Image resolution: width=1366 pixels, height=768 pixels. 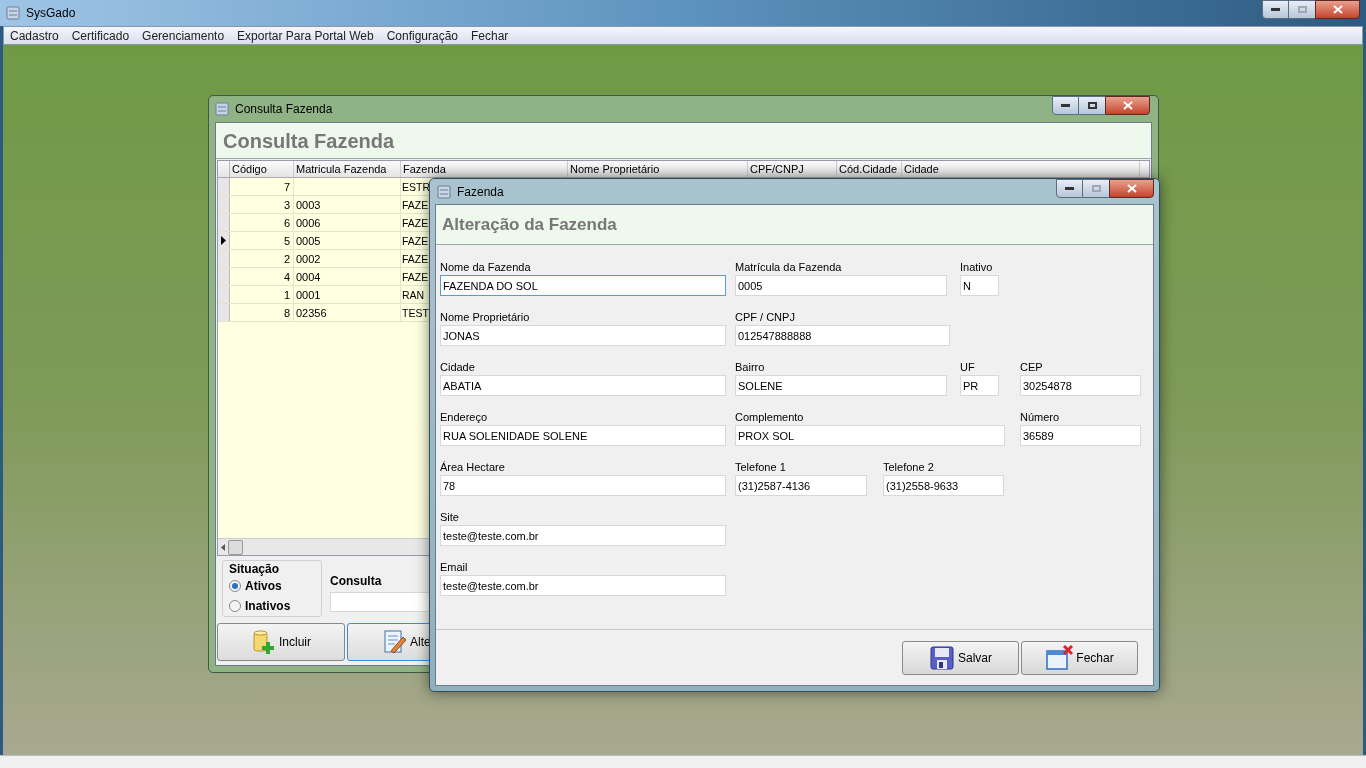 What do you see at coordinates (1032, 367) in the screenshot?
I see `field-label: CEP` at bounding box center [1032, 367].